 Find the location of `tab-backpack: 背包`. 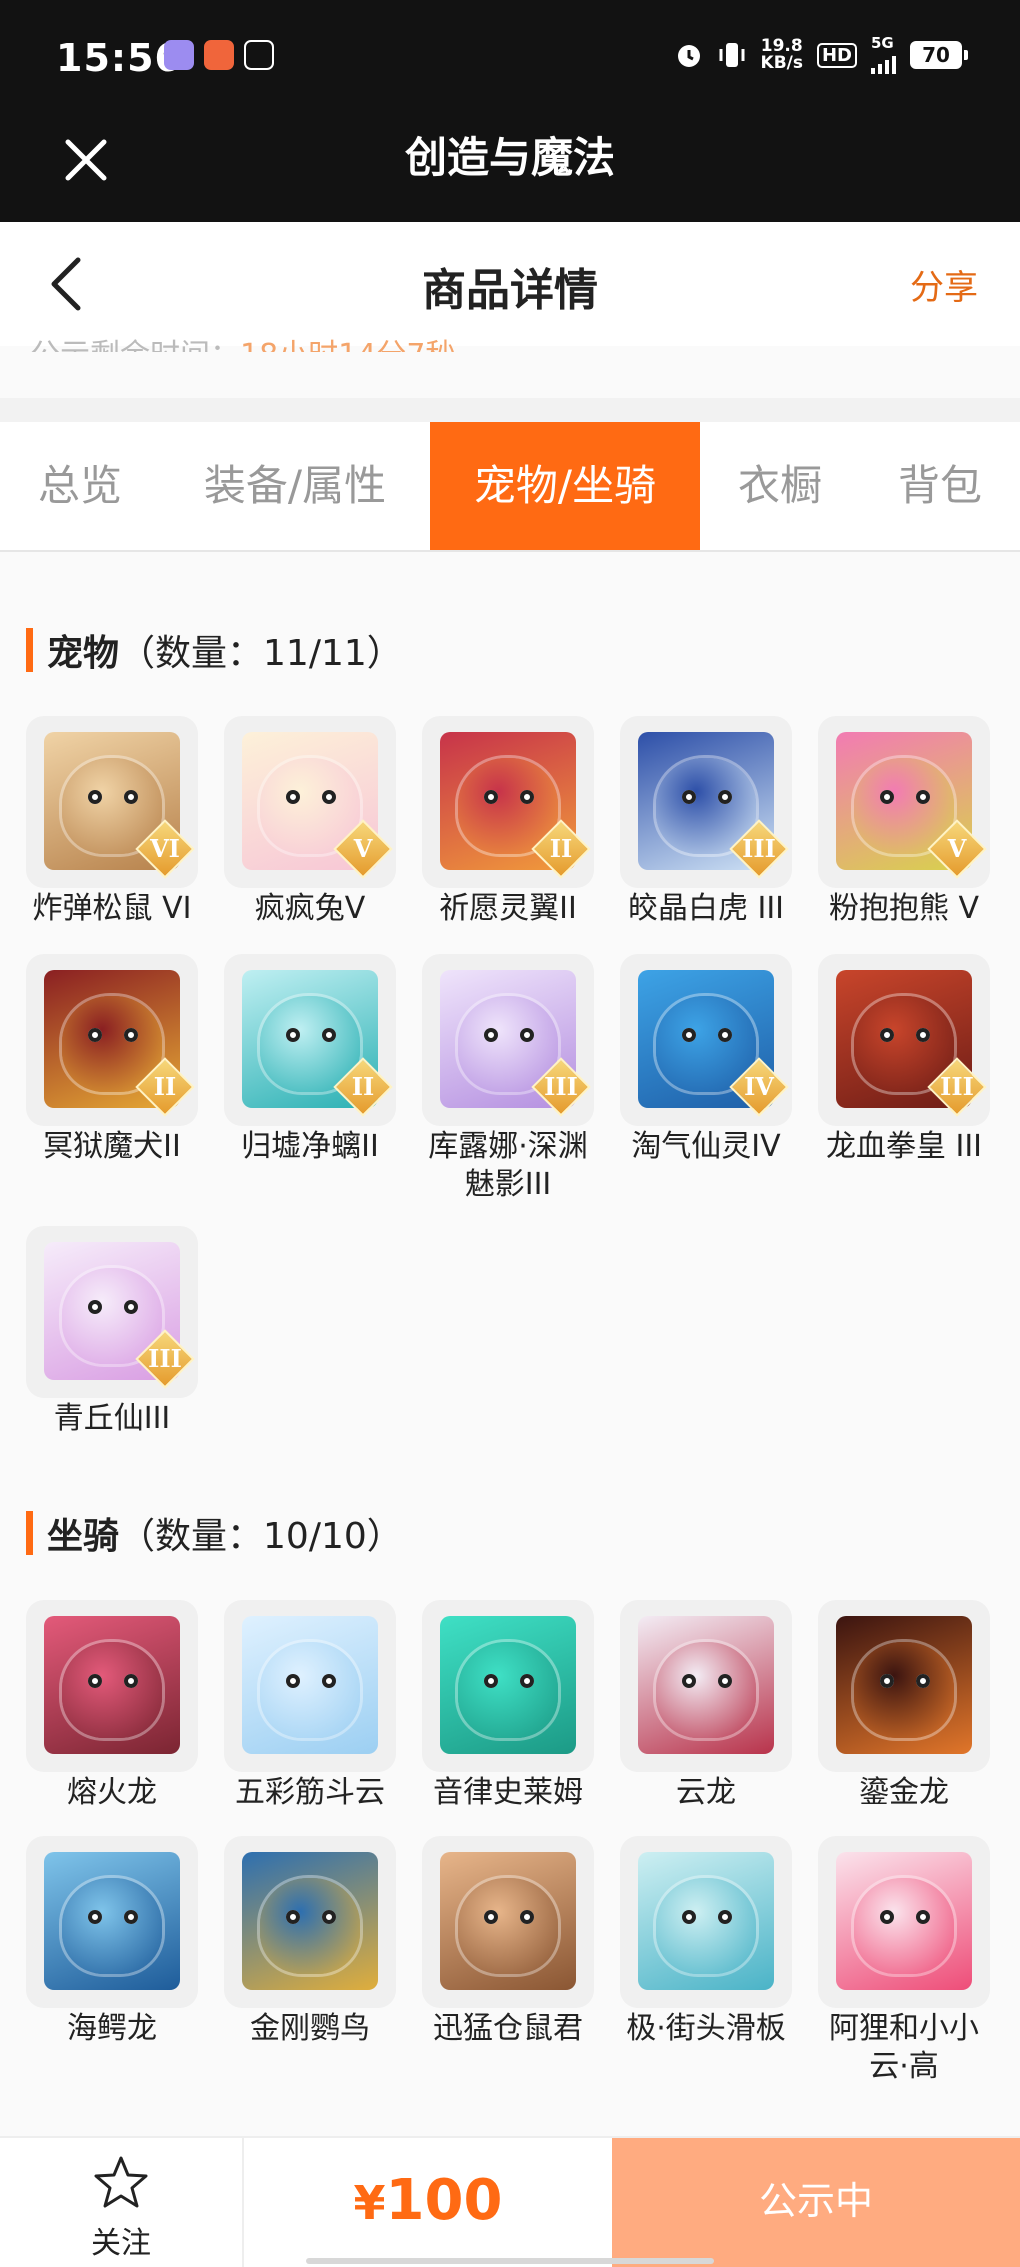

tab-backpack: 背包 is located at coordinates (940, 486).